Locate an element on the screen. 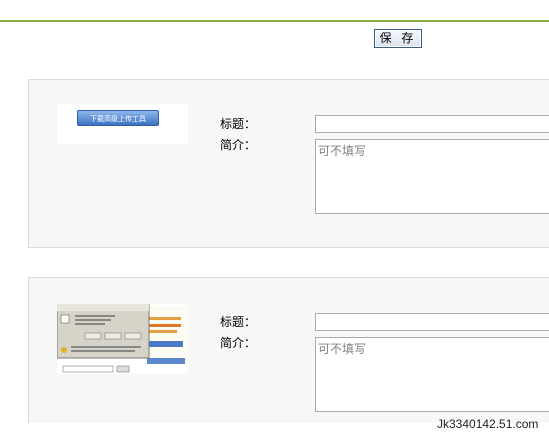  photo-thumbnail: 下载高级上传工具 is located at coordinates (122, 124).